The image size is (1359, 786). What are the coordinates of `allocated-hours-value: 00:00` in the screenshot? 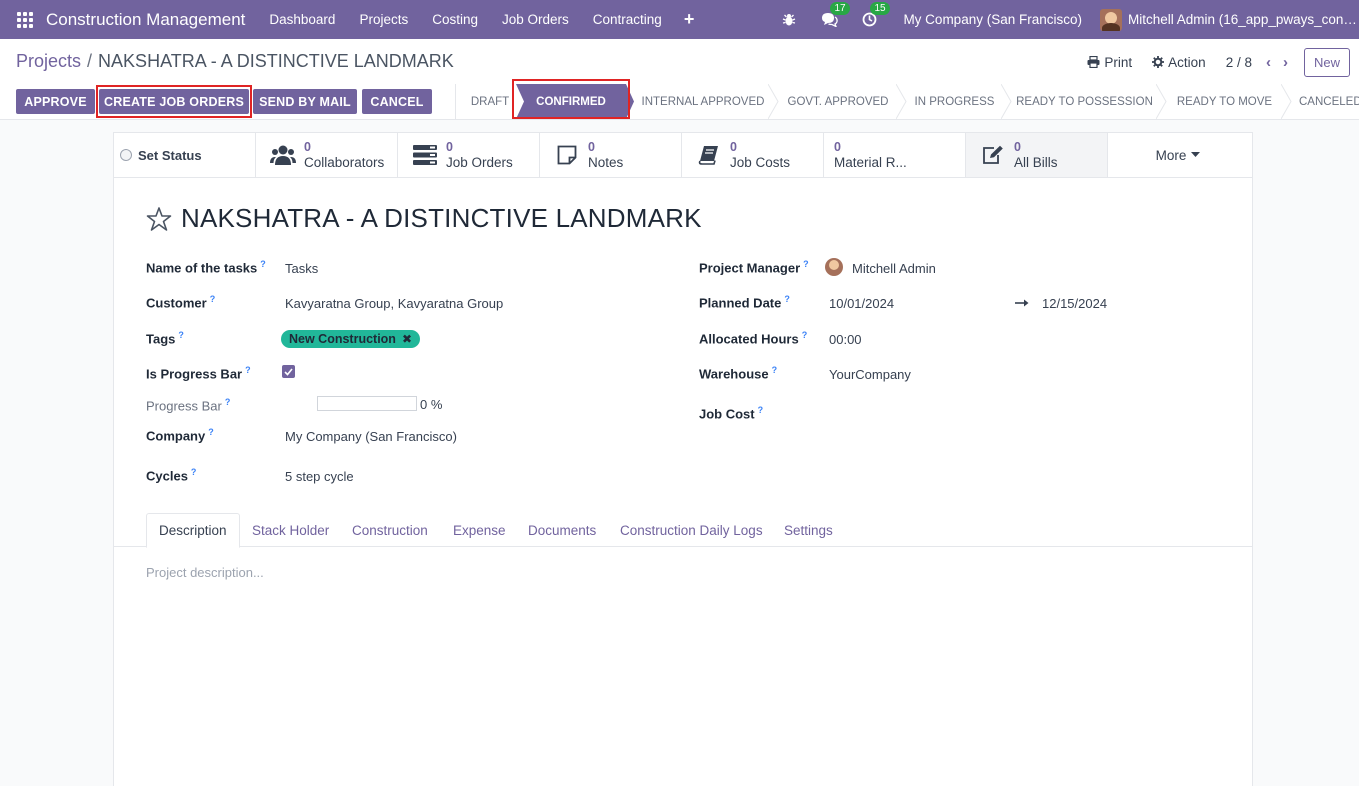 It's located at (845, 339).